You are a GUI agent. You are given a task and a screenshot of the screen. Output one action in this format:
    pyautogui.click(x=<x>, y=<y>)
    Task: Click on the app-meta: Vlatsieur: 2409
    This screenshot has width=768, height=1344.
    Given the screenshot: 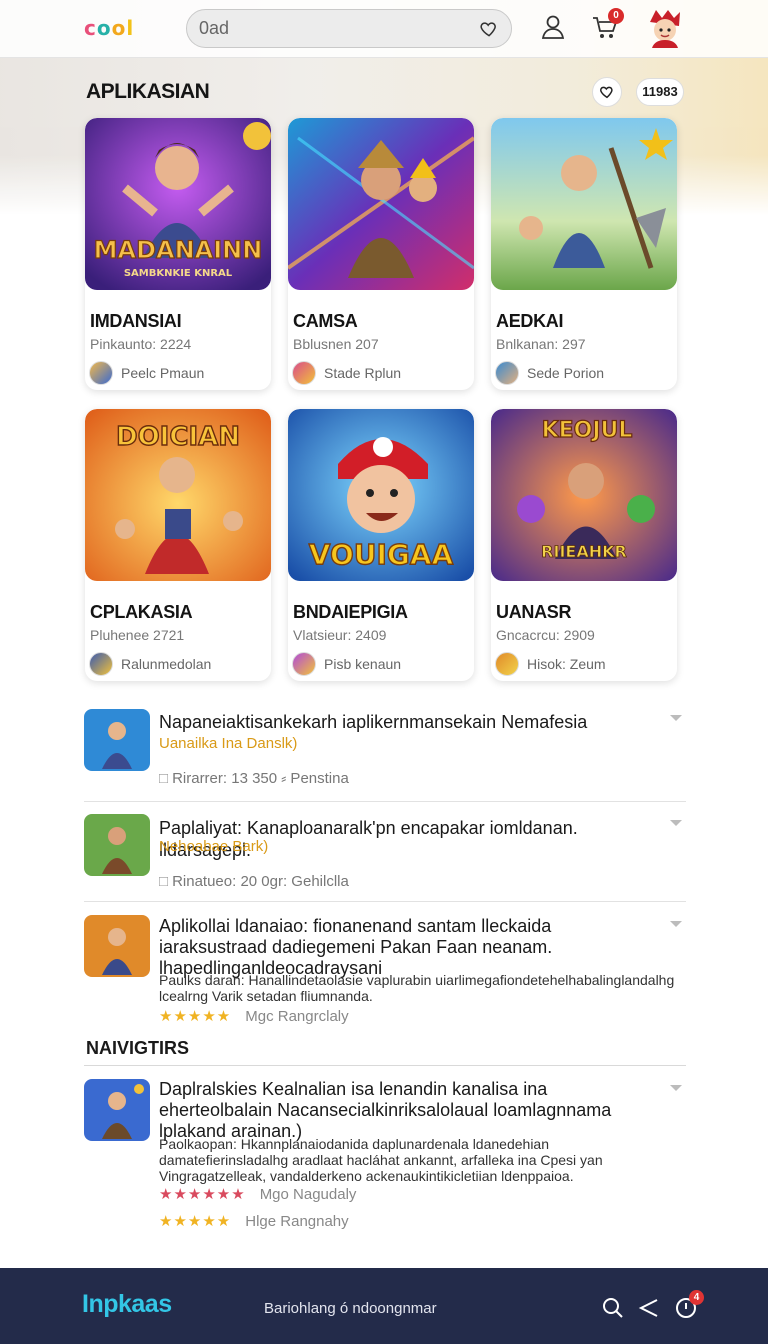 What is the action you would take?
    pyautogui.click(x=340, y=635)
    